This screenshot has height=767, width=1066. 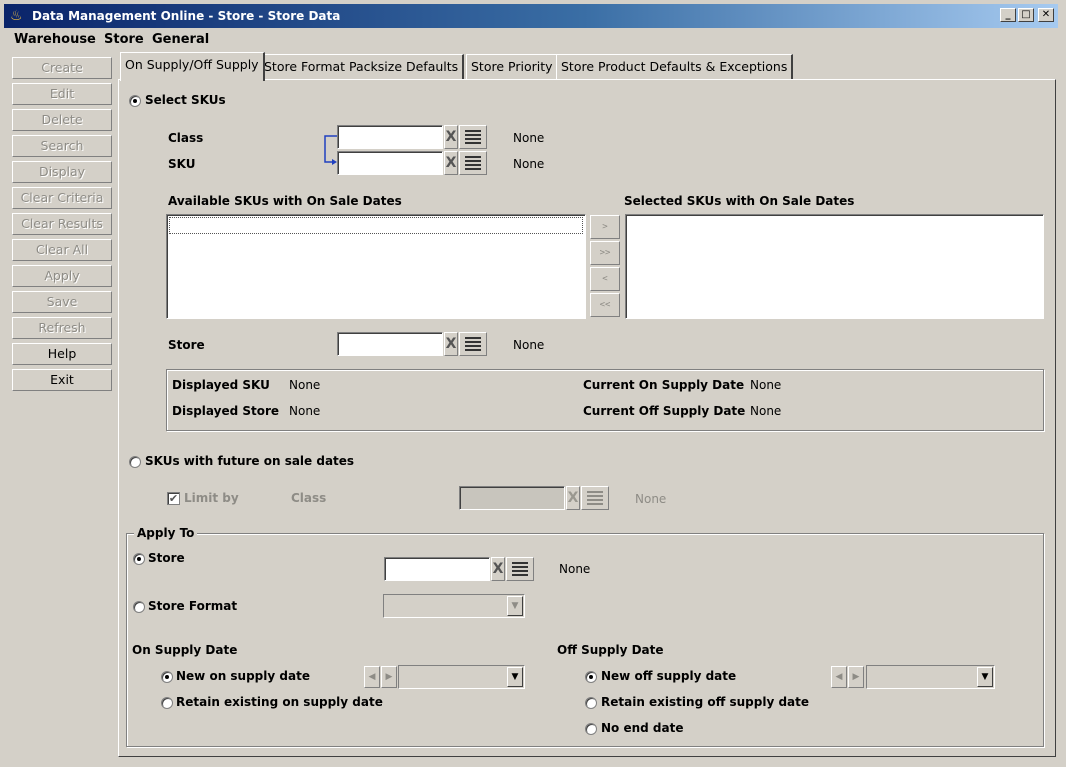 I want to click on class-sku-link-icon, so click(x=330, y=150).